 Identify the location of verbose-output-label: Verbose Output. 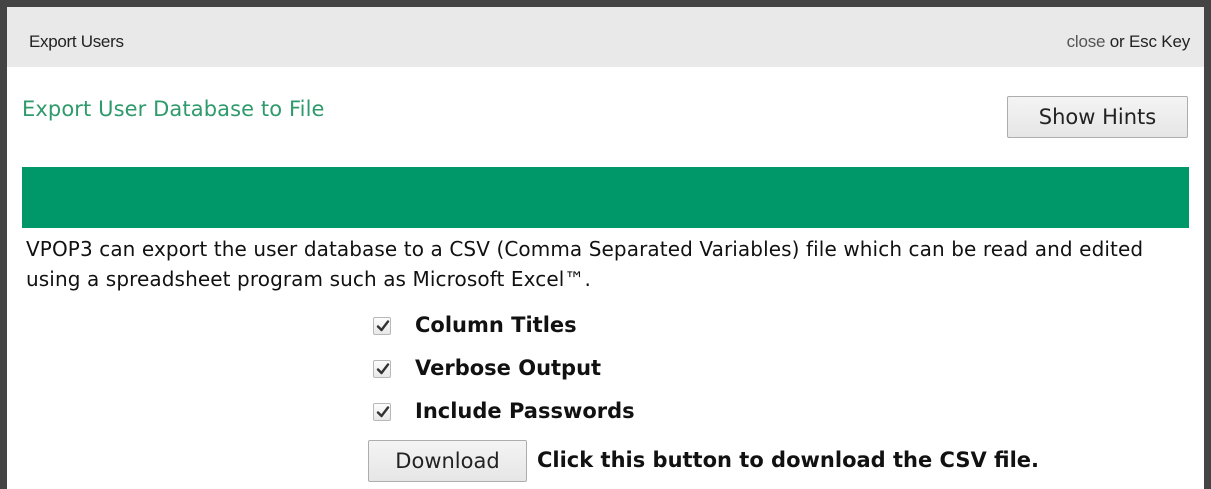
(508, 368).